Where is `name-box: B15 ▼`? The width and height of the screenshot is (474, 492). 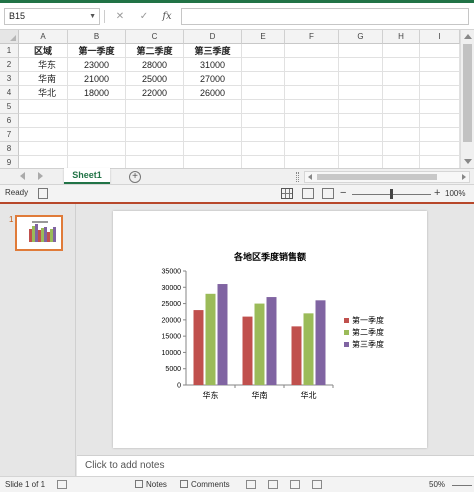 name-box: B15 ▼ is located at coordinates (52, 16).